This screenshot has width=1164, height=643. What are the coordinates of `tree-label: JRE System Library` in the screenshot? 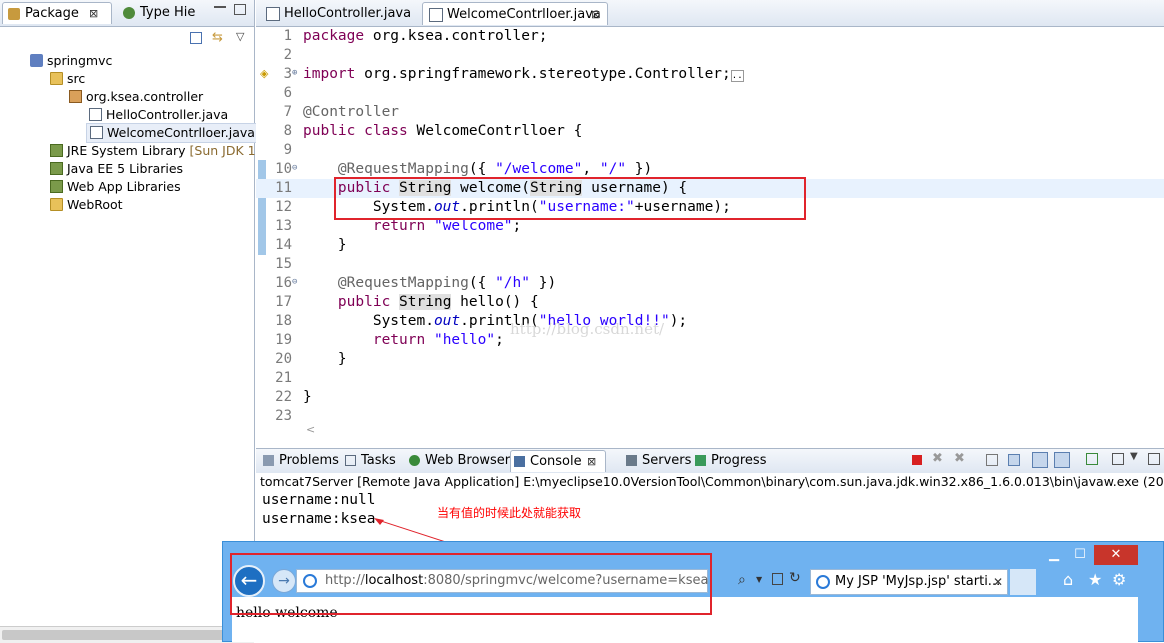 It's located at (126, 150).